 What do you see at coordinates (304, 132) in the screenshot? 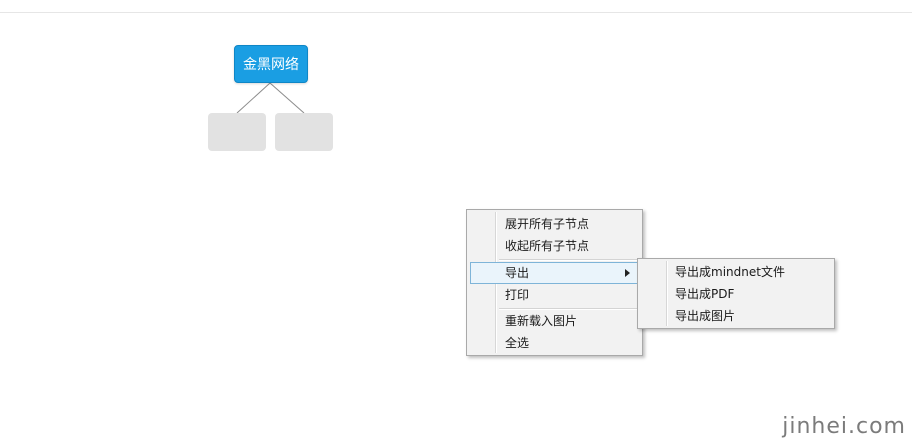
I see `child-node-right` at bounding box center [304, 132].